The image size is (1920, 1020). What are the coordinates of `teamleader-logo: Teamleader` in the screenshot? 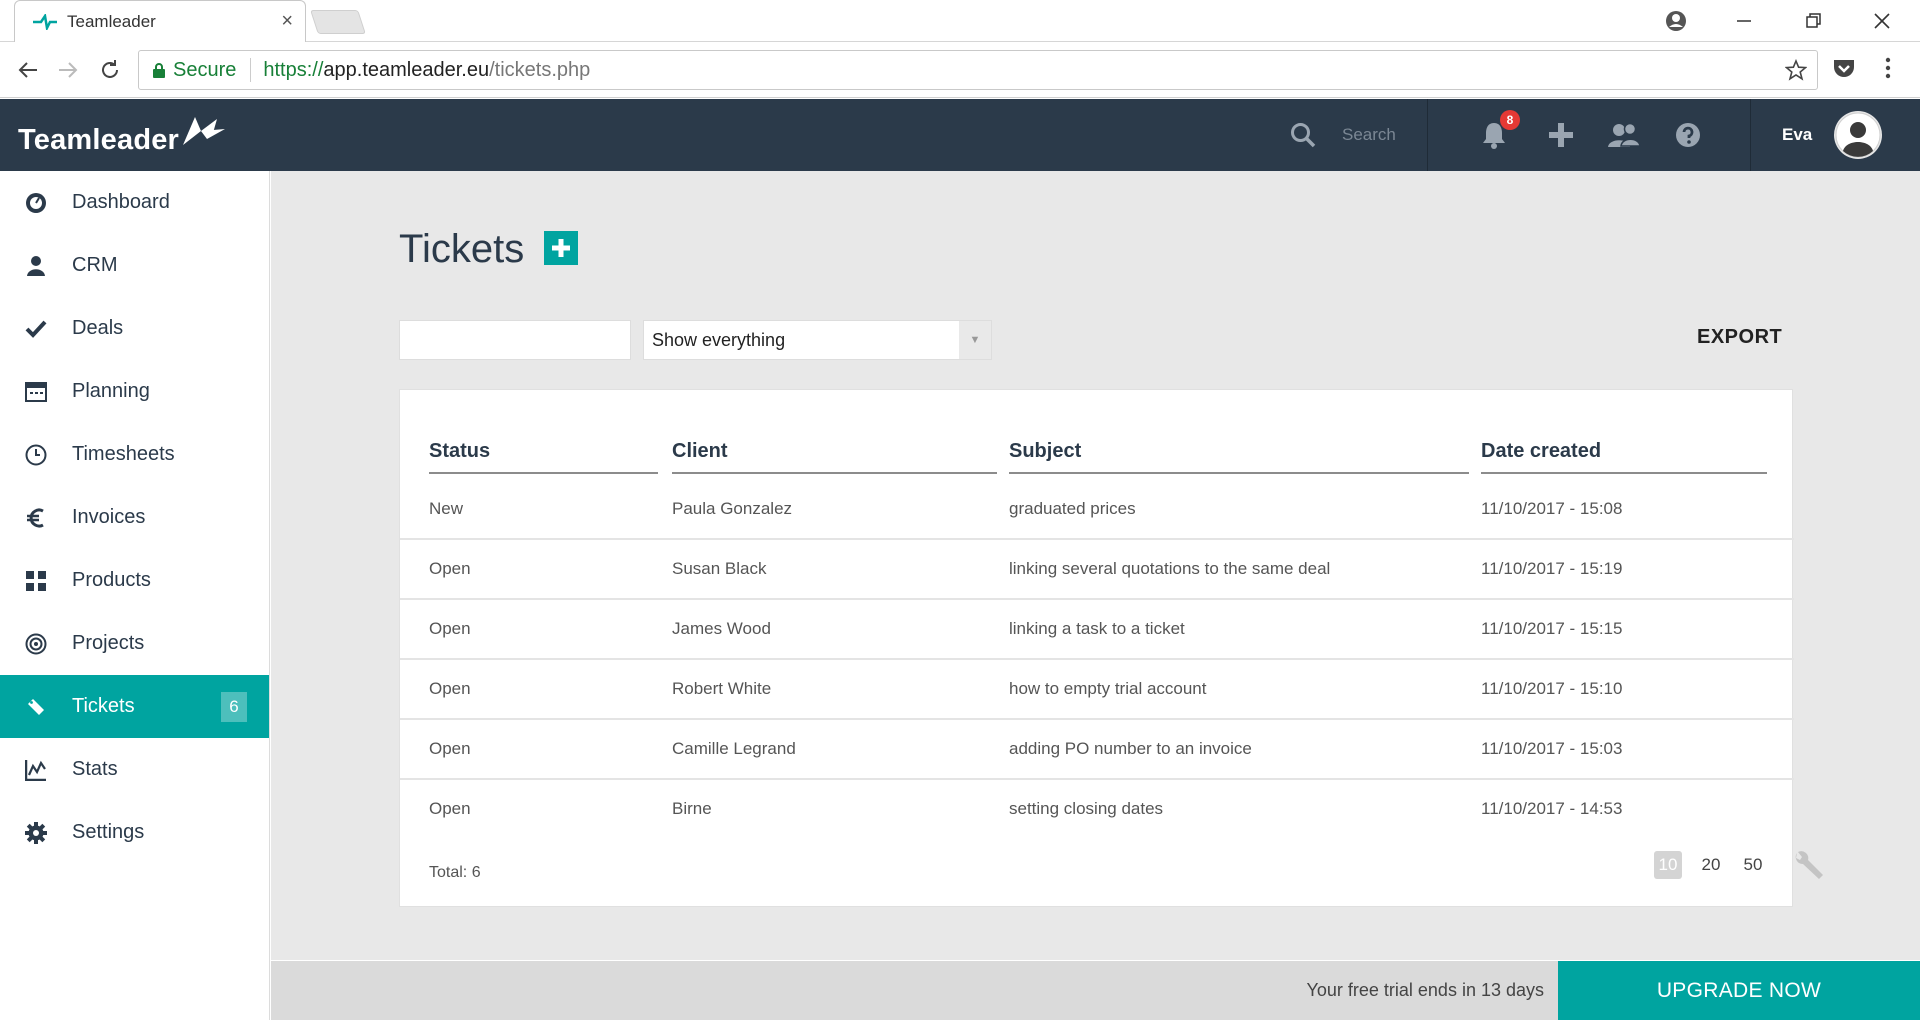 It's located at (122, 136).